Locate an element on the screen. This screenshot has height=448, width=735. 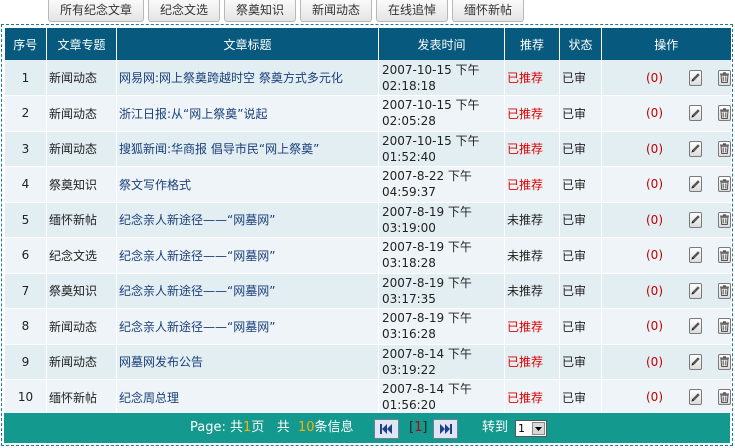
article-title-link: 搜狐新闻:华商报 倡导市民“网上祭奠” is located at coordinates (219, 149).